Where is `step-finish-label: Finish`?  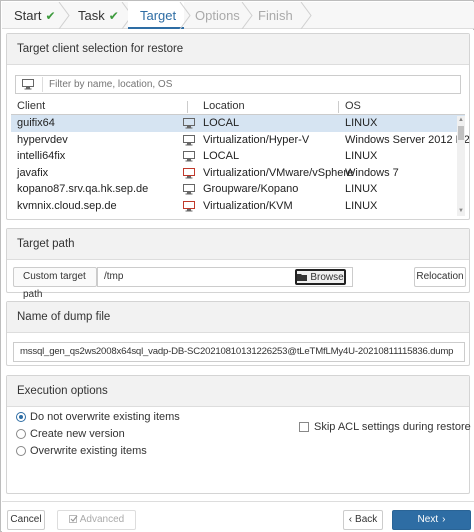 step-finish-label: Finish is located at coordinates (275, 15).